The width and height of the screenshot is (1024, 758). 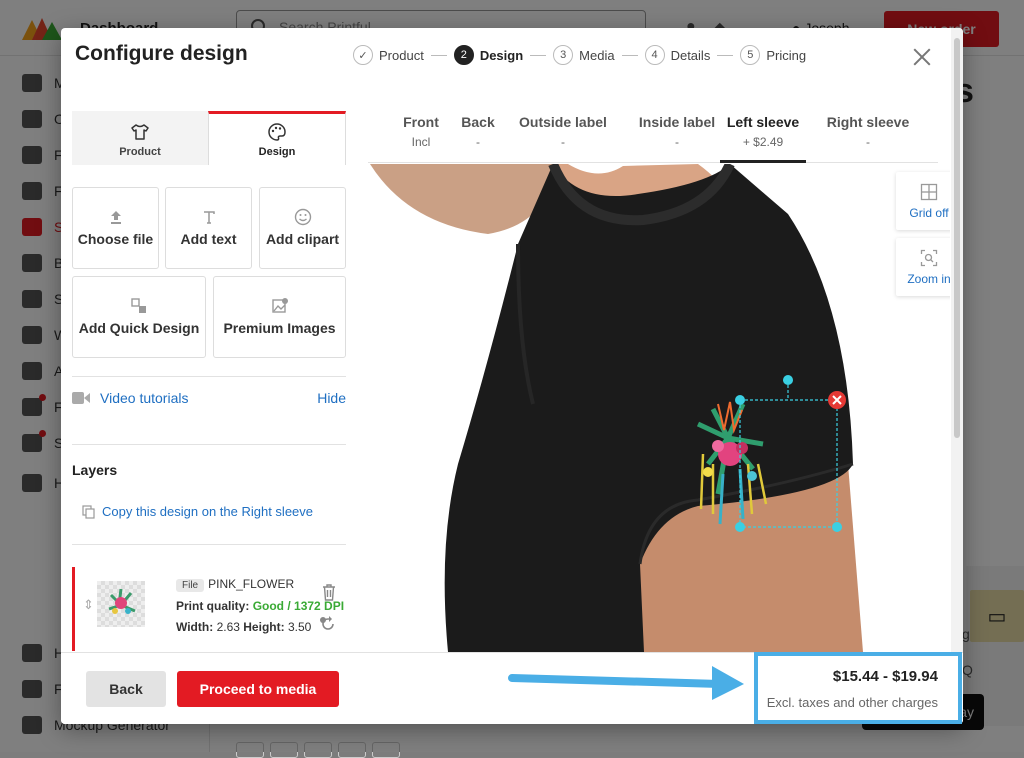 What do you see at coordinates (763, 138) in the screenshot?
I see `tab-left-sleeve: Left sleeve + $2.49` at bounding box center [763, 138].